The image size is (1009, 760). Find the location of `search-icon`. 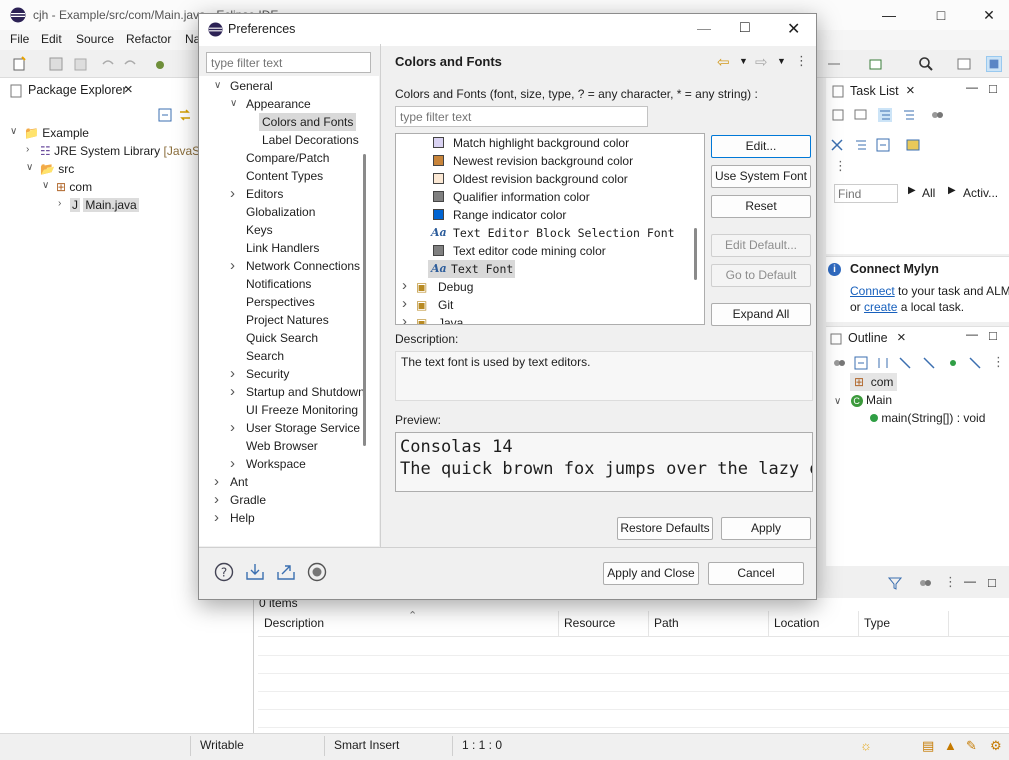

search-icon is located at coordinates (926, 64).